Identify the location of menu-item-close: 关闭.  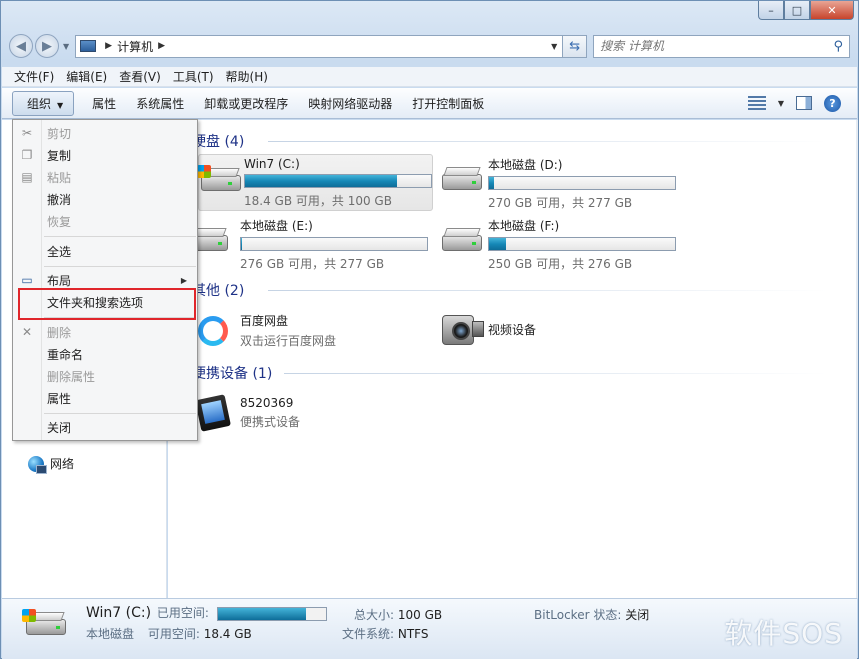
(105, 427).